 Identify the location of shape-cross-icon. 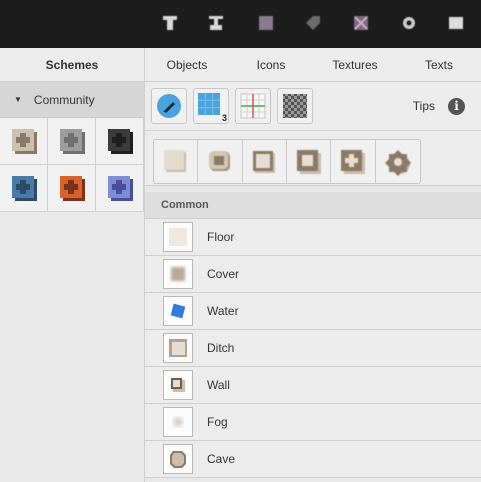
(352, 161).